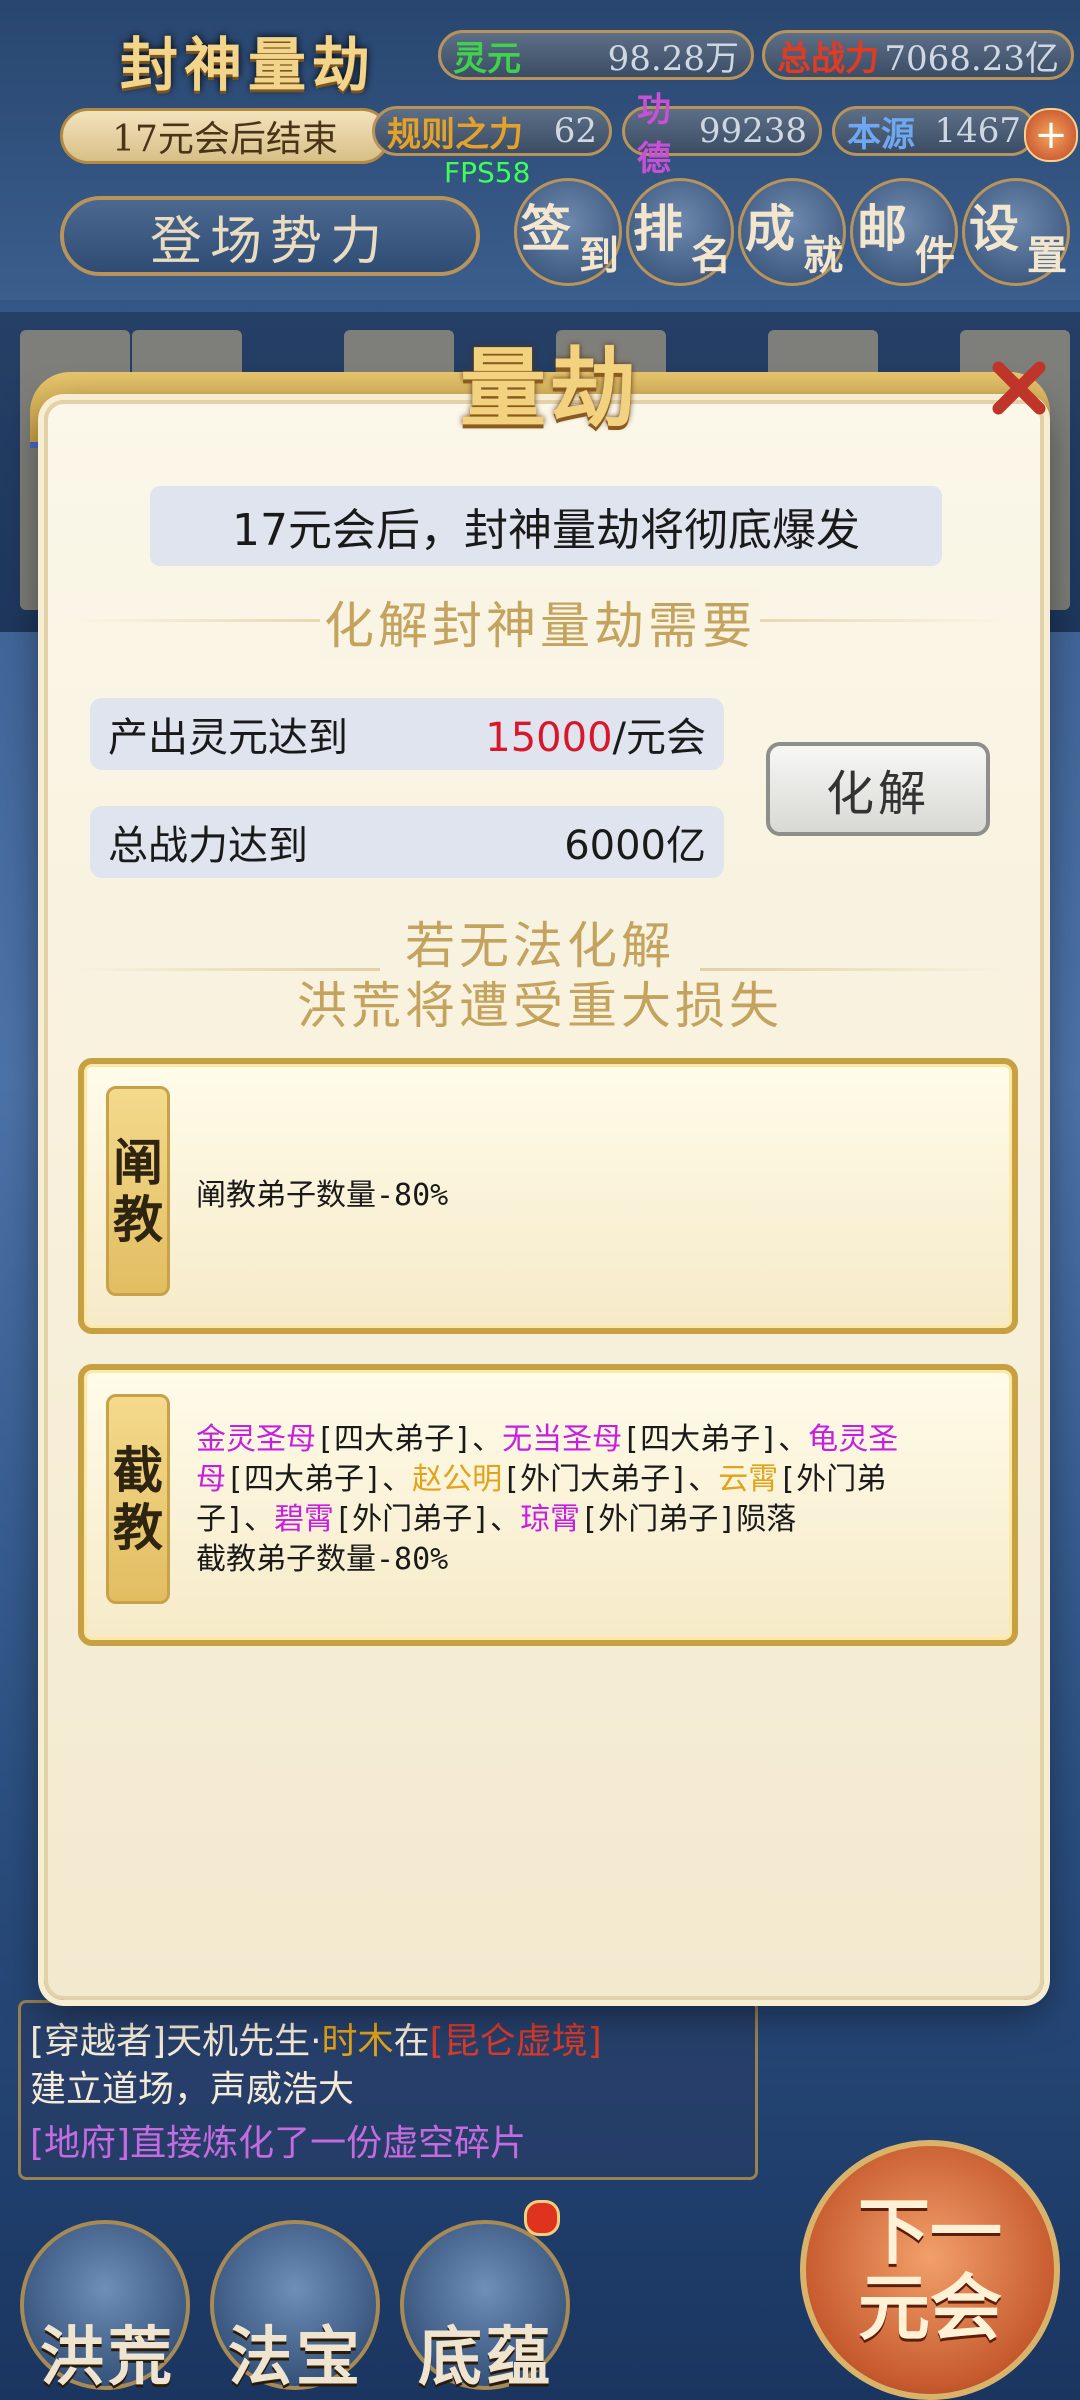 Image resolution: width=1080 pixels, height=2400 pixels. What do you see at coordinates (487, 172) in the screenshot?
I see `fps-counter: FPS58` at bounding box center [487, 172].